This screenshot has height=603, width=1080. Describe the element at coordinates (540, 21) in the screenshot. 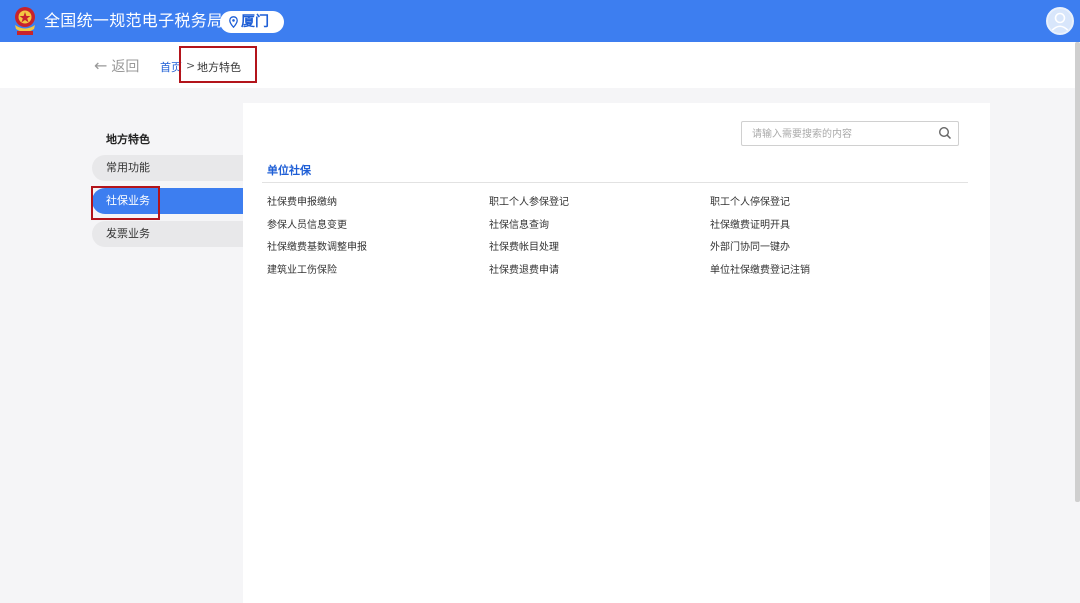

I see `top-header: 全国统一规范电子税务局 厦门` at that location.